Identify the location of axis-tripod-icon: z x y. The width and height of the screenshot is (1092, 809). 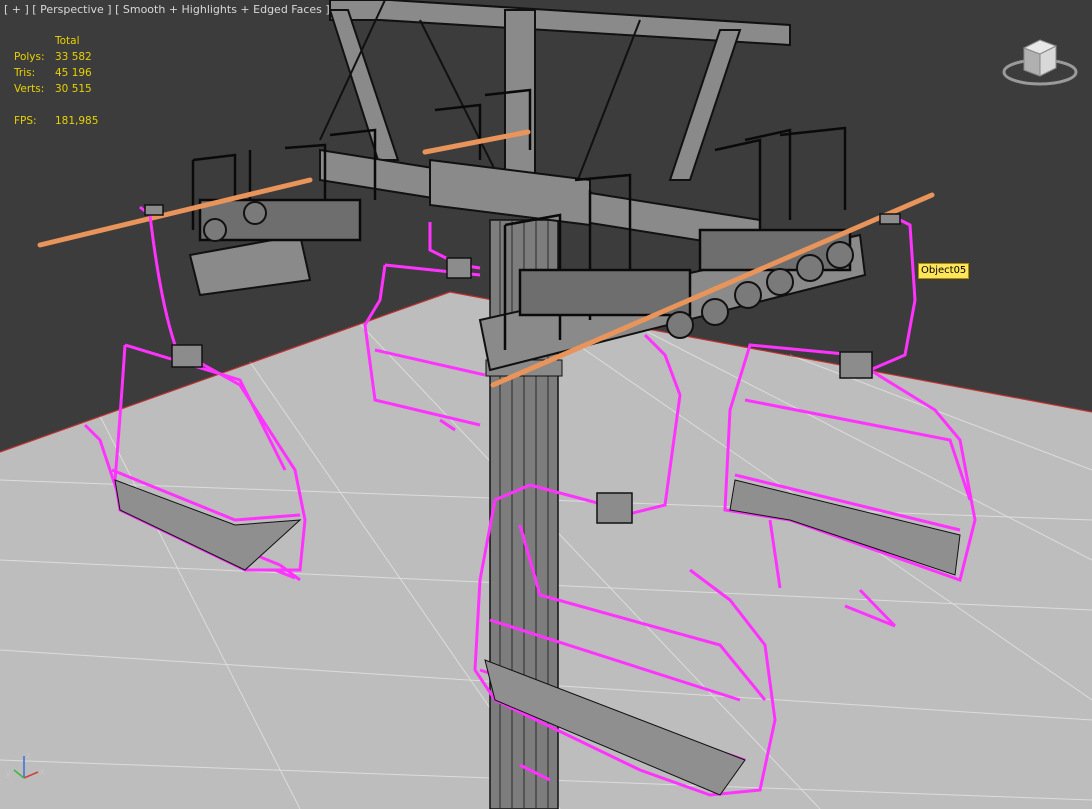
(25, 764).